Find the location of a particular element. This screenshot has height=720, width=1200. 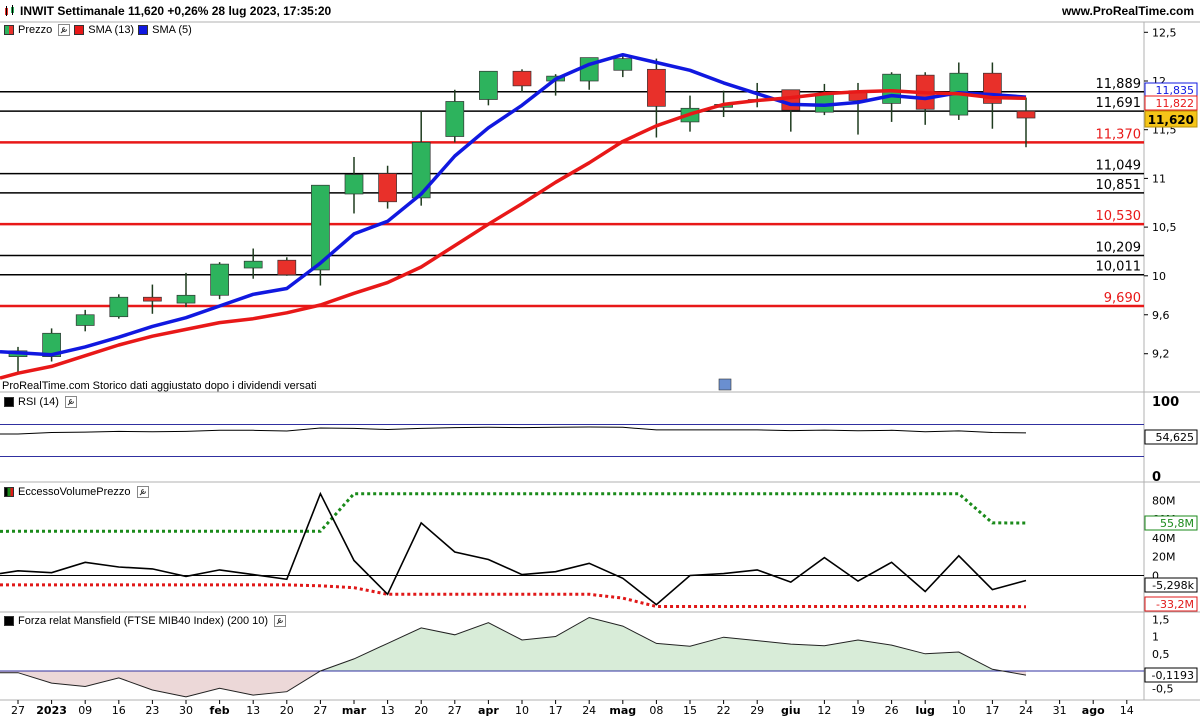

level-label: 11,889 is located at coordinates (1119, 84).